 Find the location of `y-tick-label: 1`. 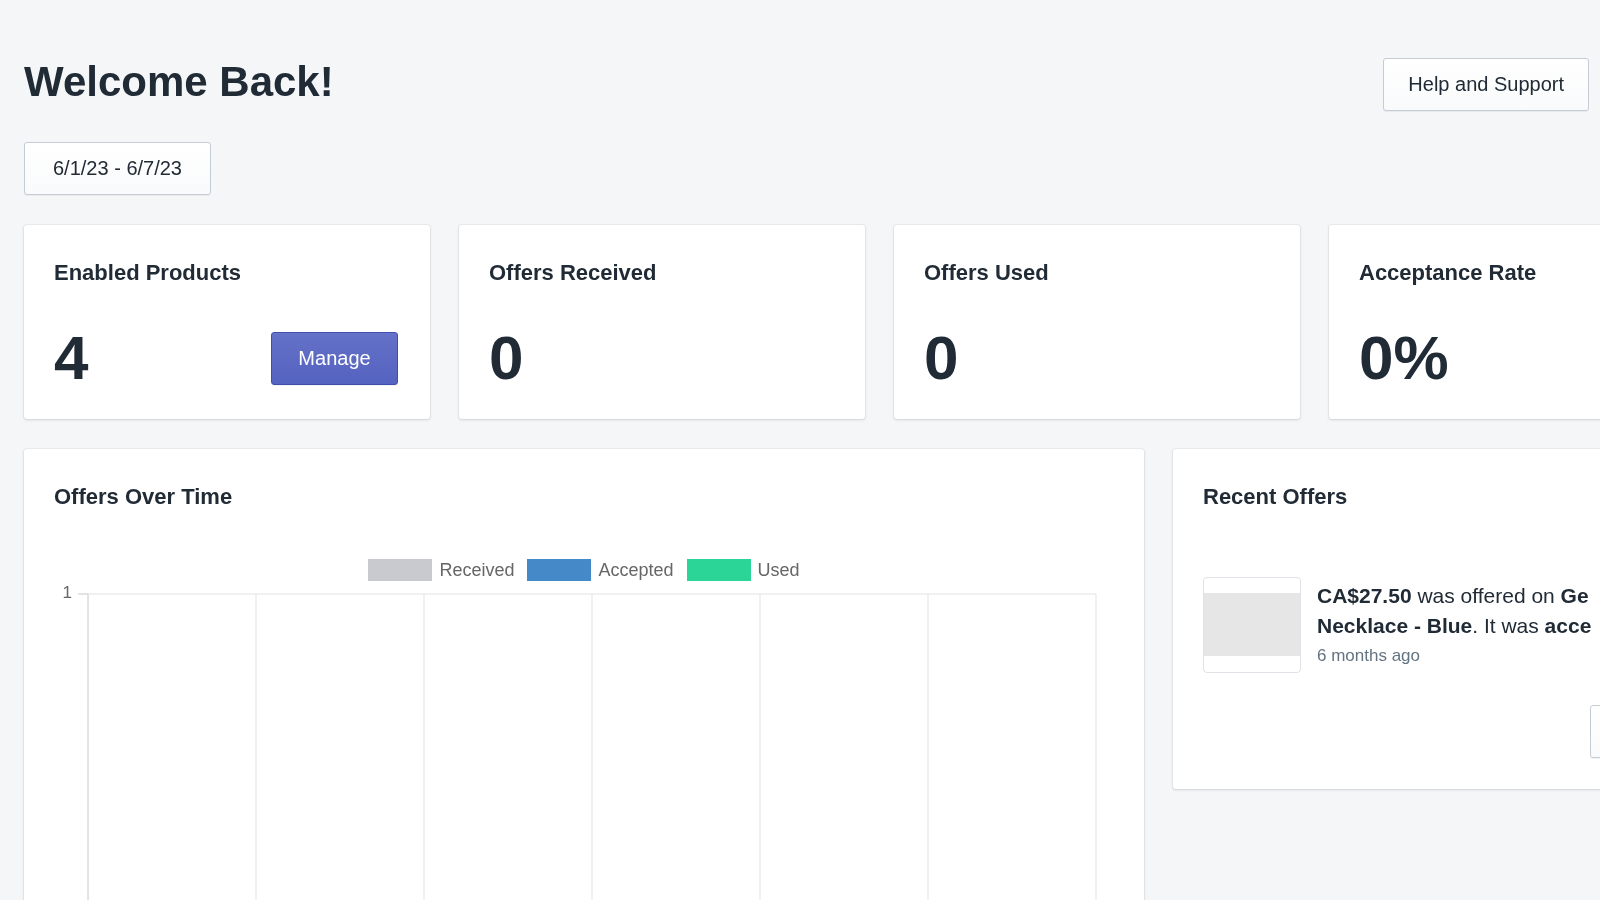

y-tick-label: 1 is located at coordinates (67, 594).